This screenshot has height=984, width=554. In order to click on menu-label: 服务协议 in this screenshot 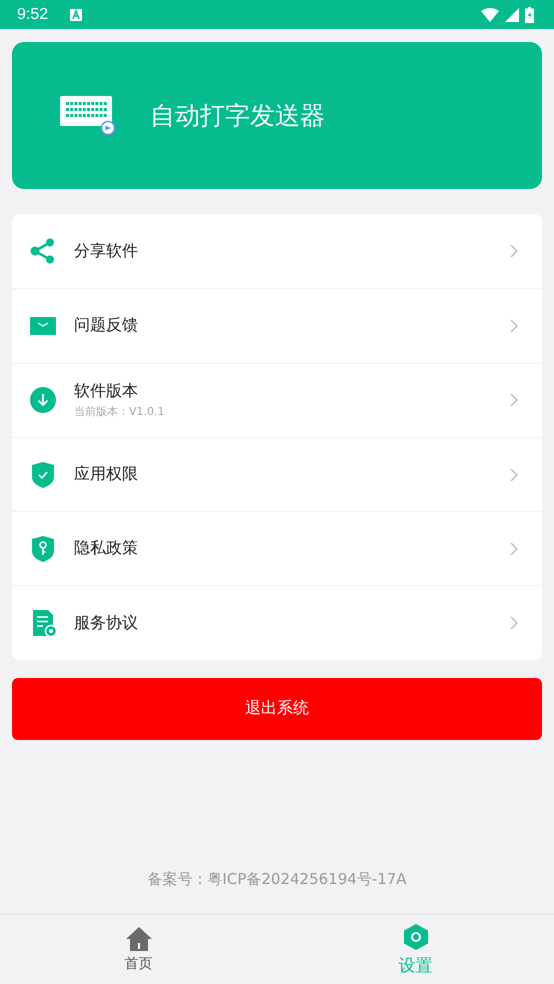, I will do `click(106, 623)`.